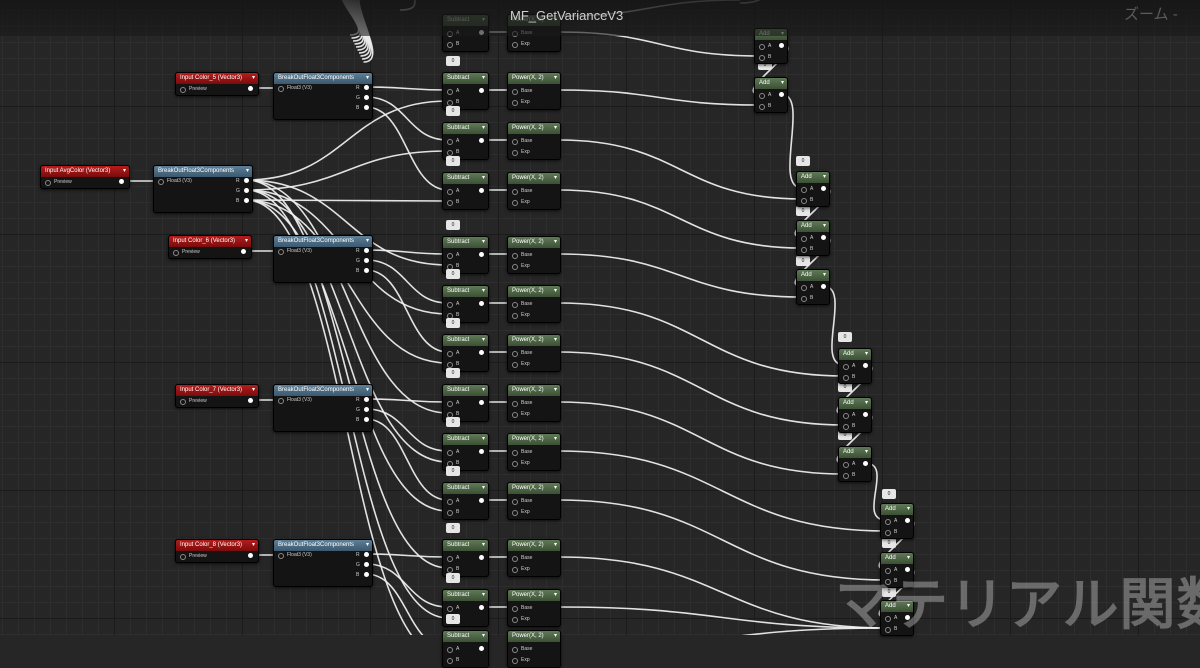  What do you see at coordinates (210, 247) in the screenshot?
I see `input-color-6-node: Input Color_6 (Vector3) ▾ Preview` at bounding box center [210, 247].